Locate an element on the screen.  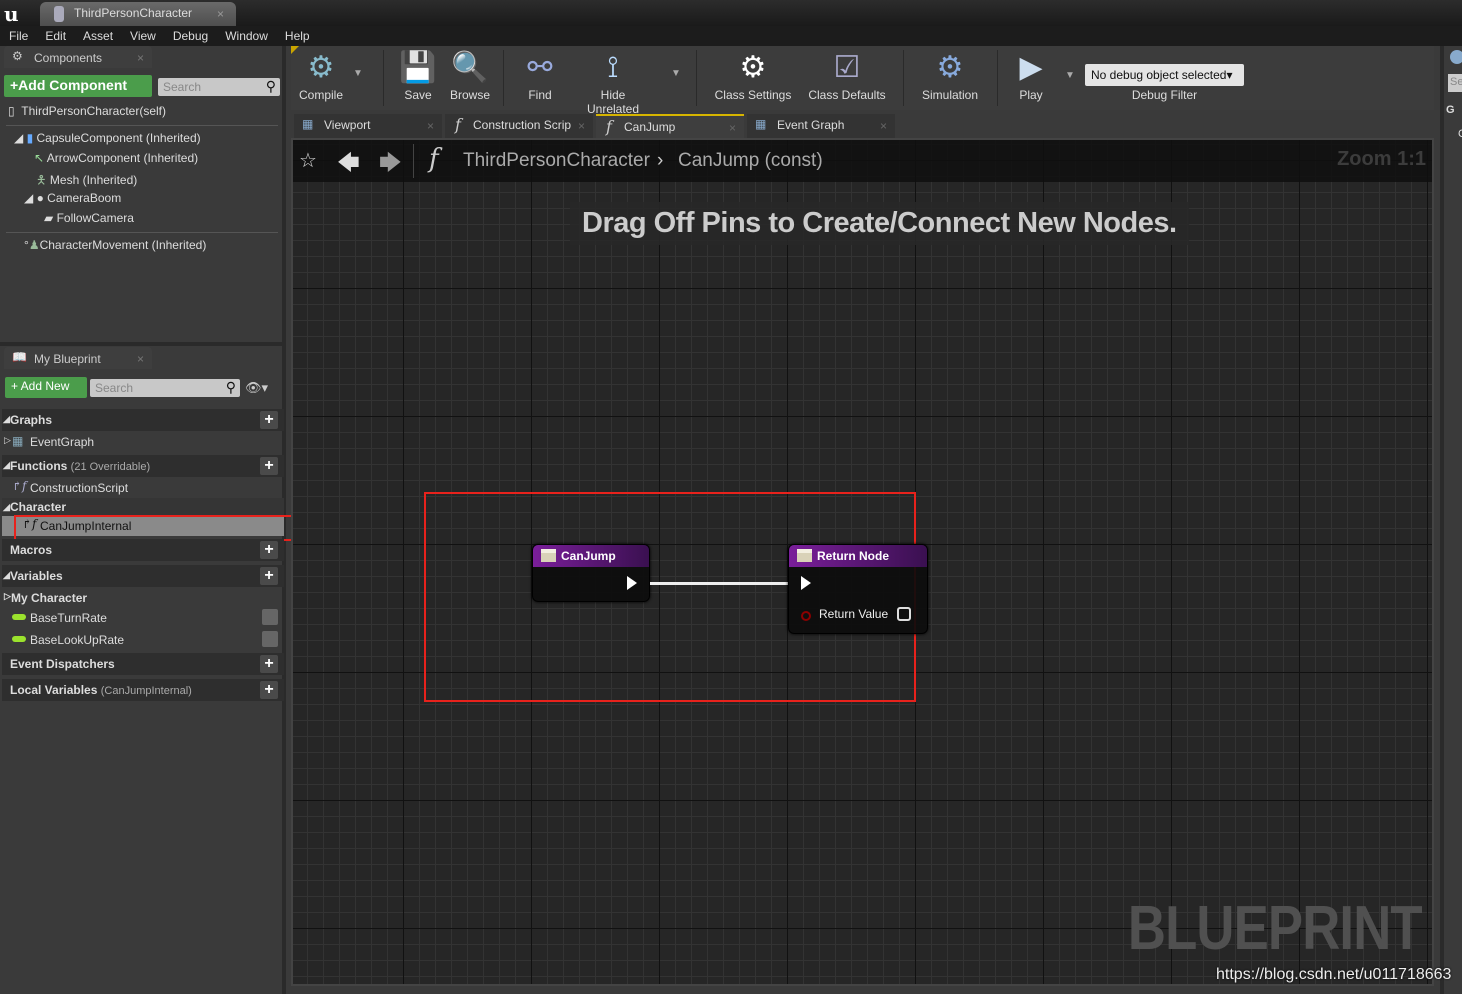
category-label: Character is located at coordinates (38, 507).